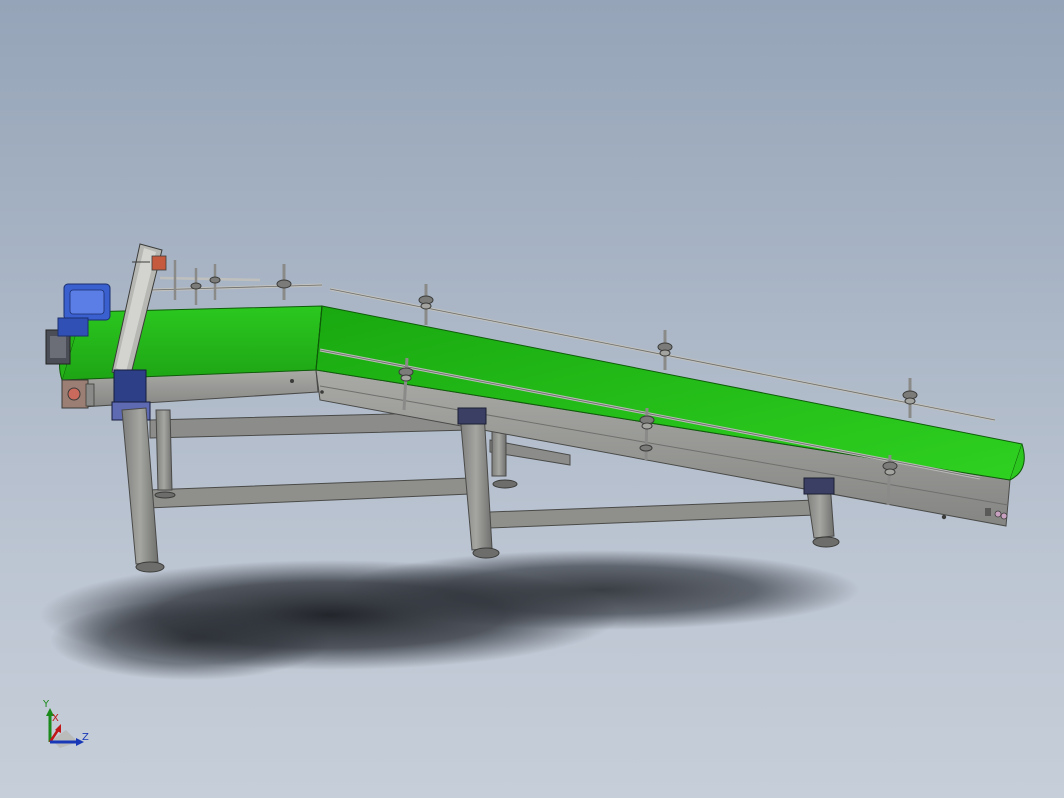 The image size is (1064, 798). What do you see at coordinates (85, 737) in the screenshot?
I see `z-axis-label: Z` at bounding box center [85, 737].